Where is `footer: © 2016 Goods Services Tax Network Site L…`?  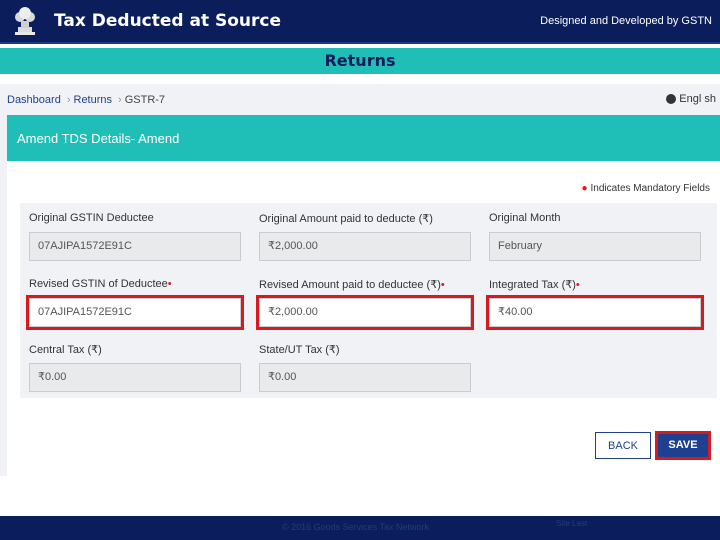 footer: © 2016 Goods Services Tax Network Site L… is located at coordinates (360, 528).